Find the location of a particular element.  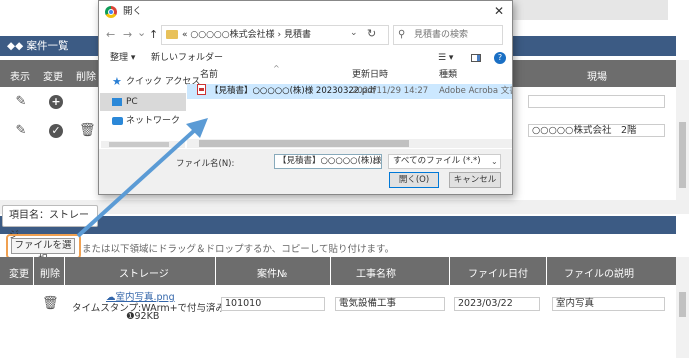

open-button: 開く(O) is located at coordinates (414, 180).